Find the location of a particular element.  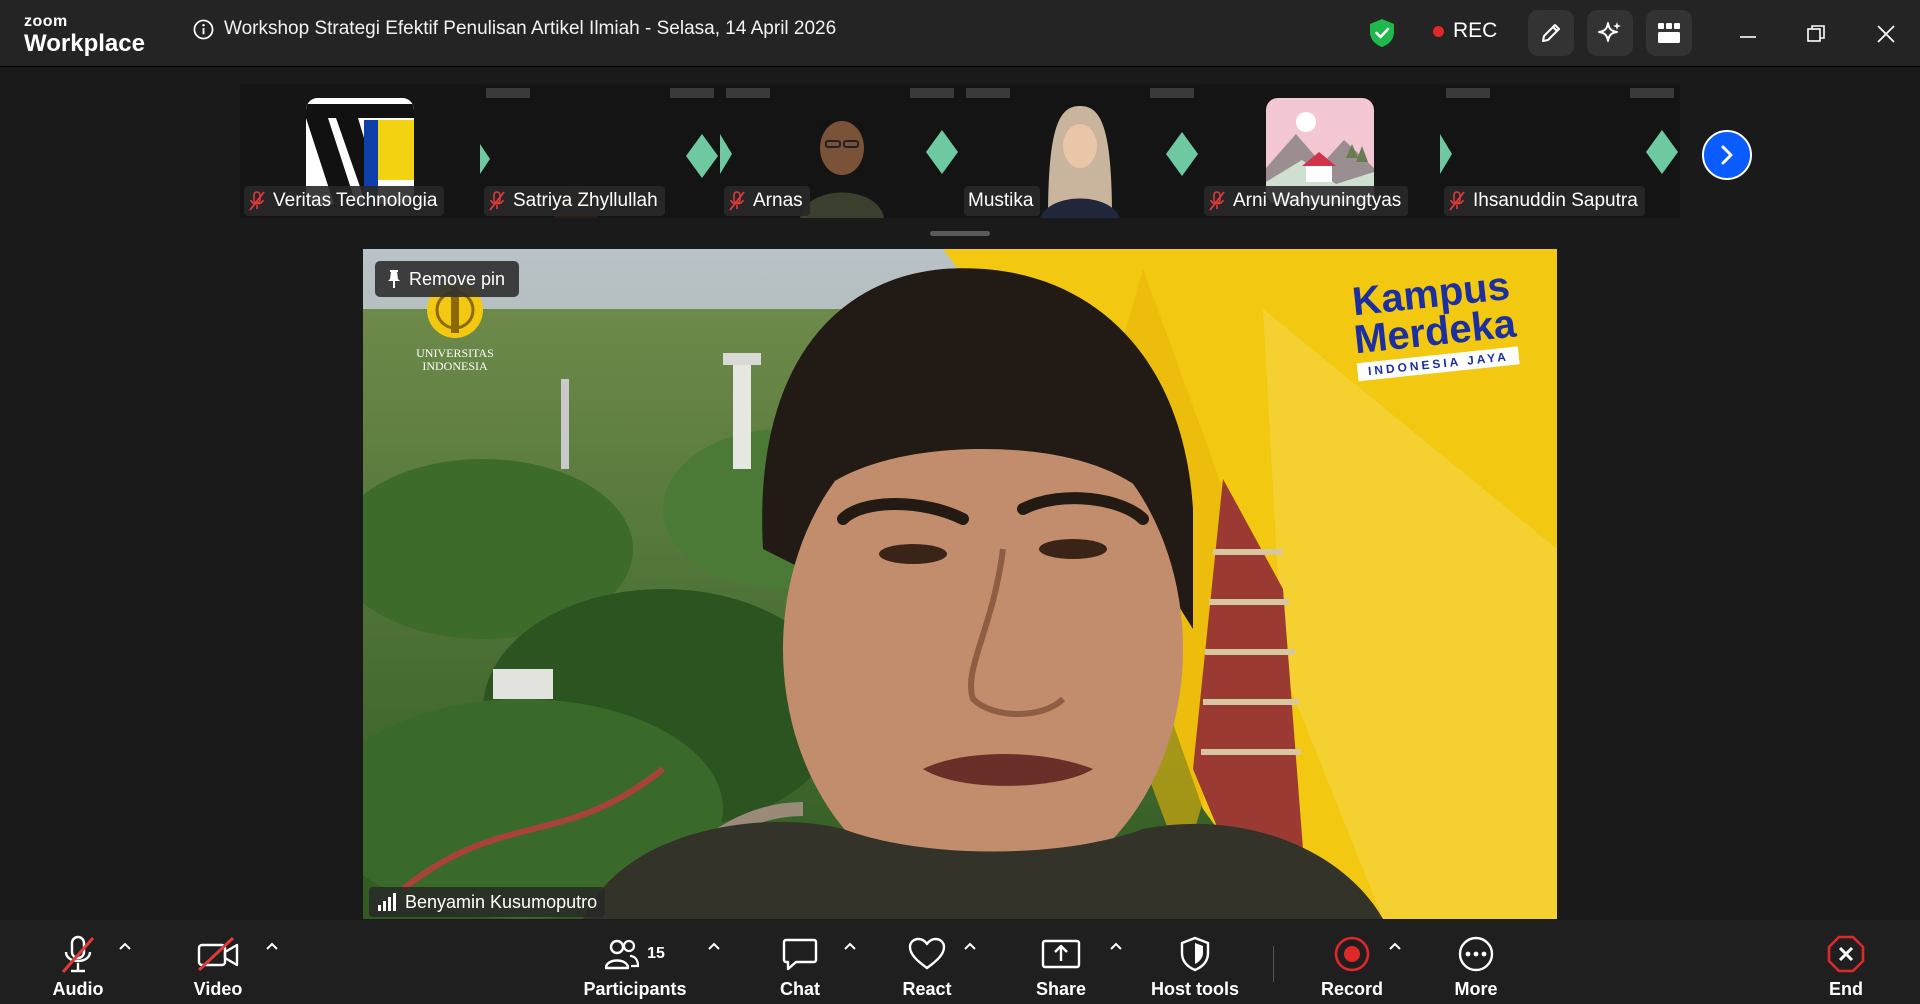

chat-bubble-icon is located at coordinates (800, 954).